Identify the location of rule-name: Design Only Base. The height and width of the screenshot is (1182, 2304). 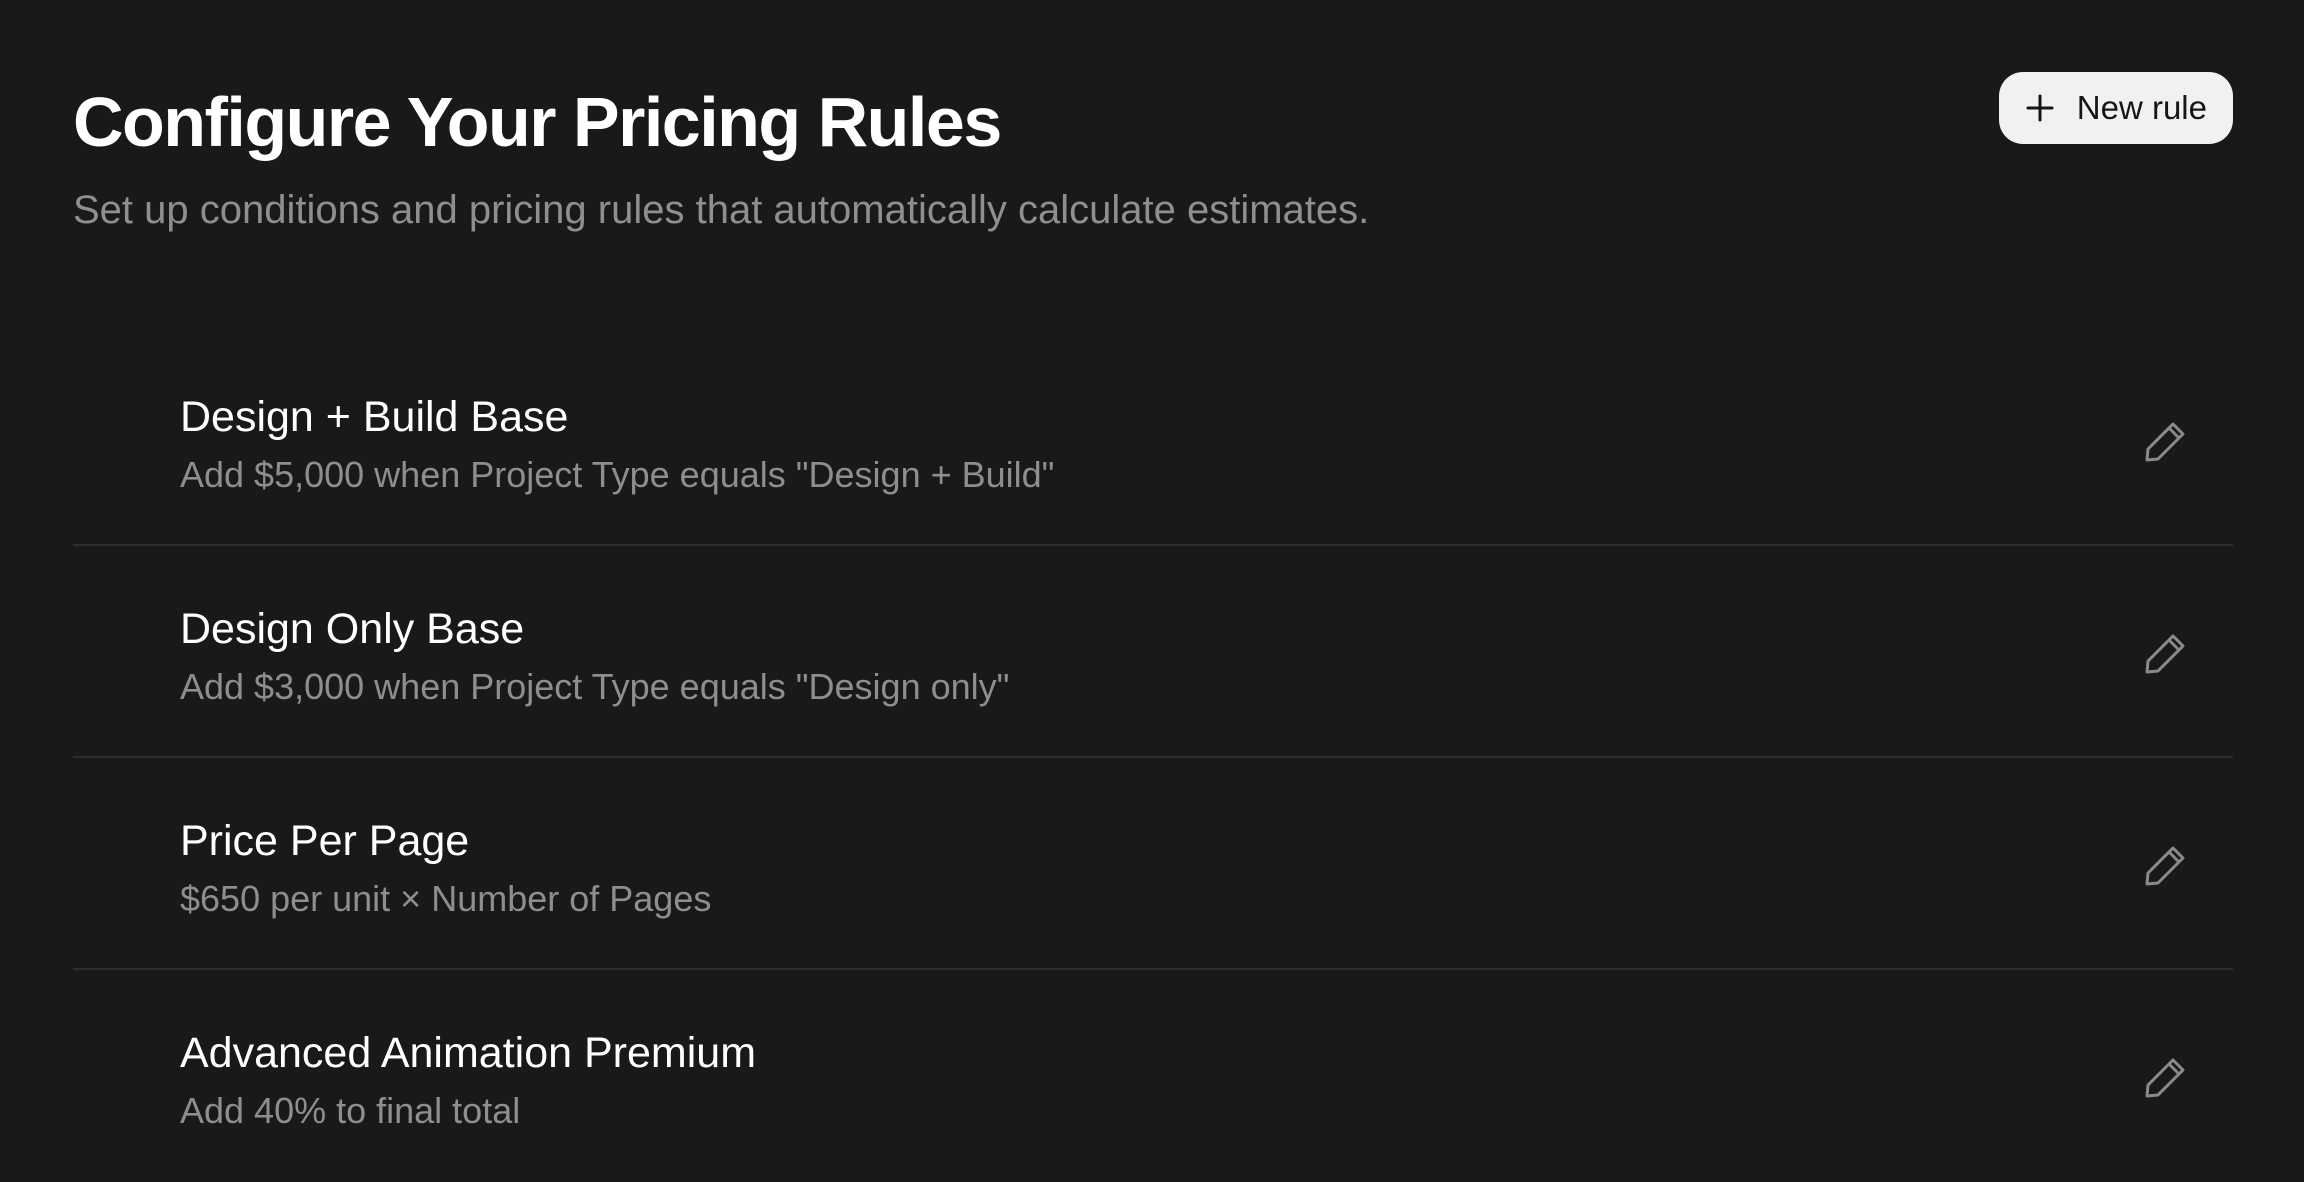
(352, 629).